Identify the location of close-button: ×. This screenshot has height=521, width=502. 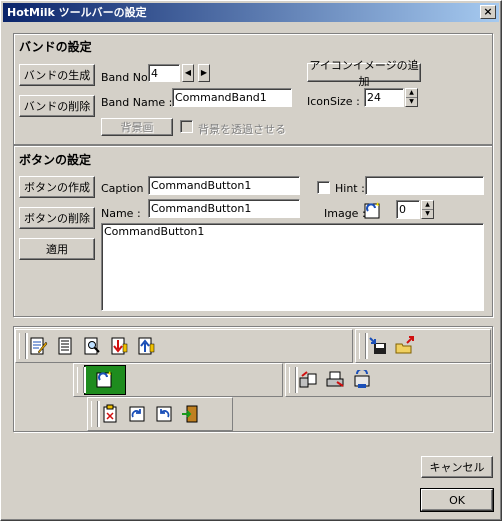
(488, 12).